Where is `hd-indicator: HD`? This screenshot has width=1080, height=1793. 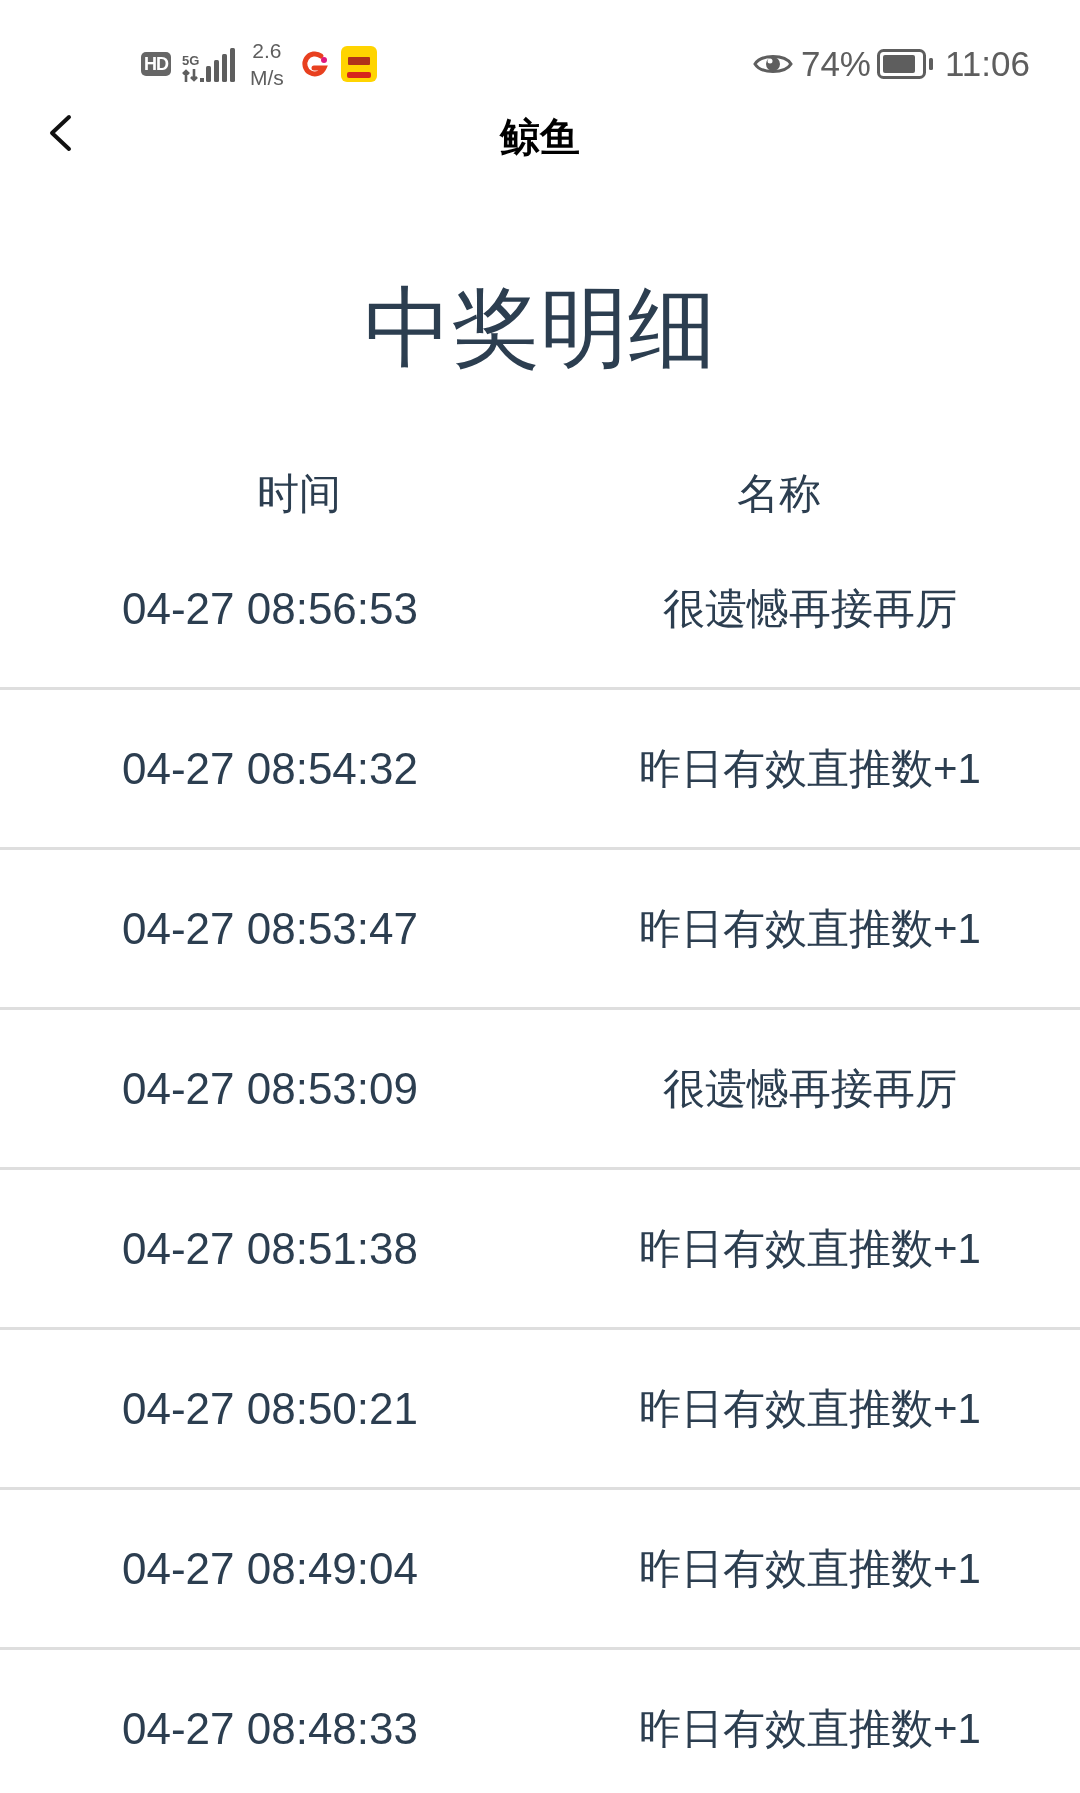
hd-indicator: HD is located at coordinates (156, 64).